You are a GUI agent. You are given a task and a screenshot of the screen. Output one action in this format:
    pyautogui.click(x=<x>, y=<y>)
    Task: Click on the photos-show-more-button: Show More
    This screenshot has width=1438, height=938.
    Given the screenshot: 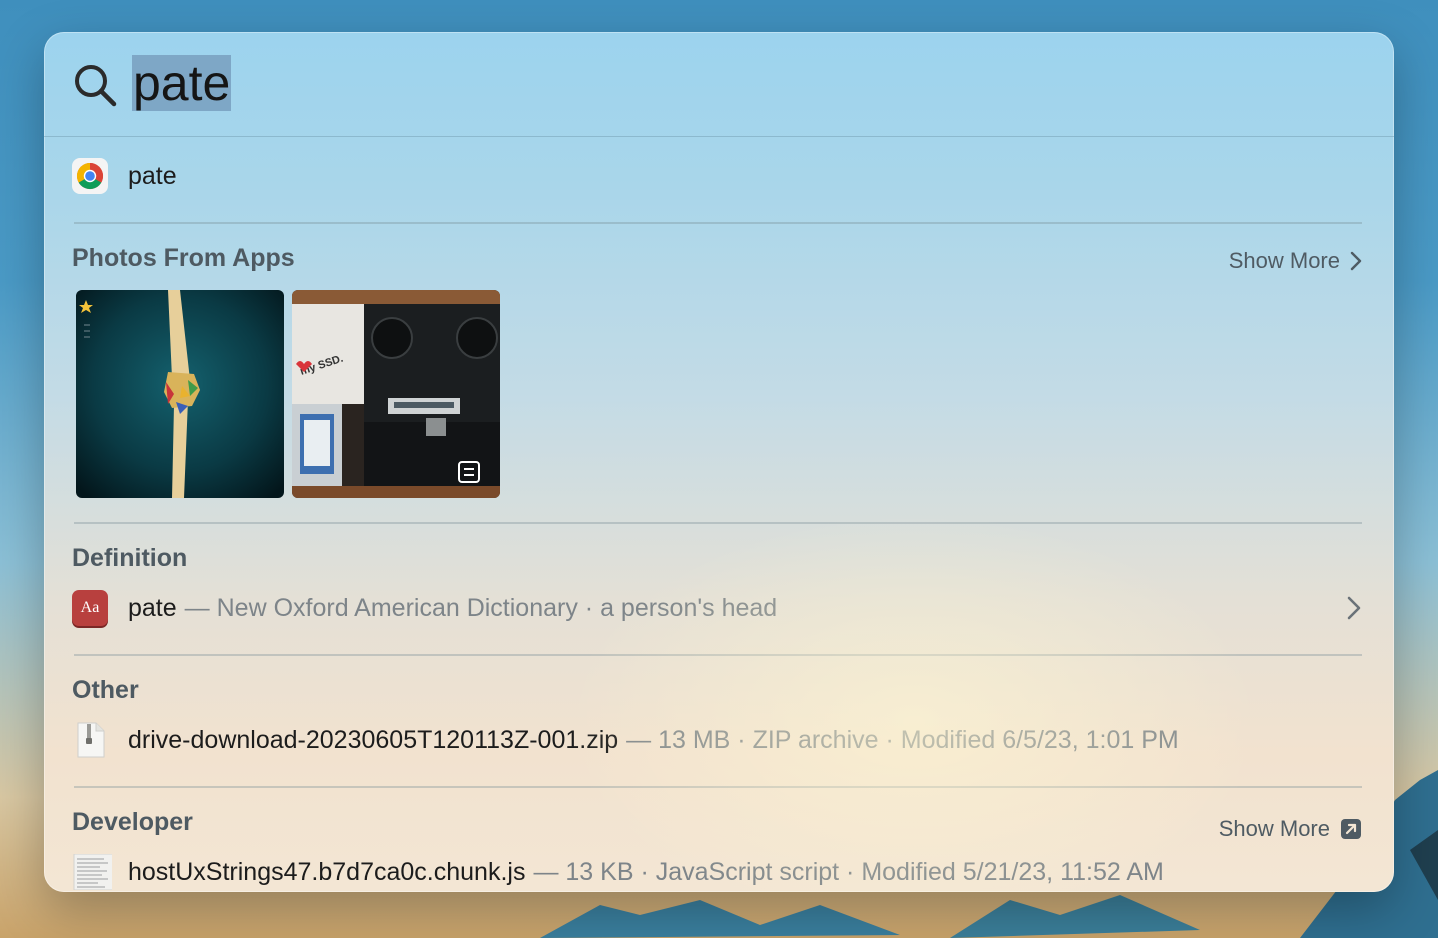 What is the action you would take?
    pyautogui.click(x=1295, y=261)
    